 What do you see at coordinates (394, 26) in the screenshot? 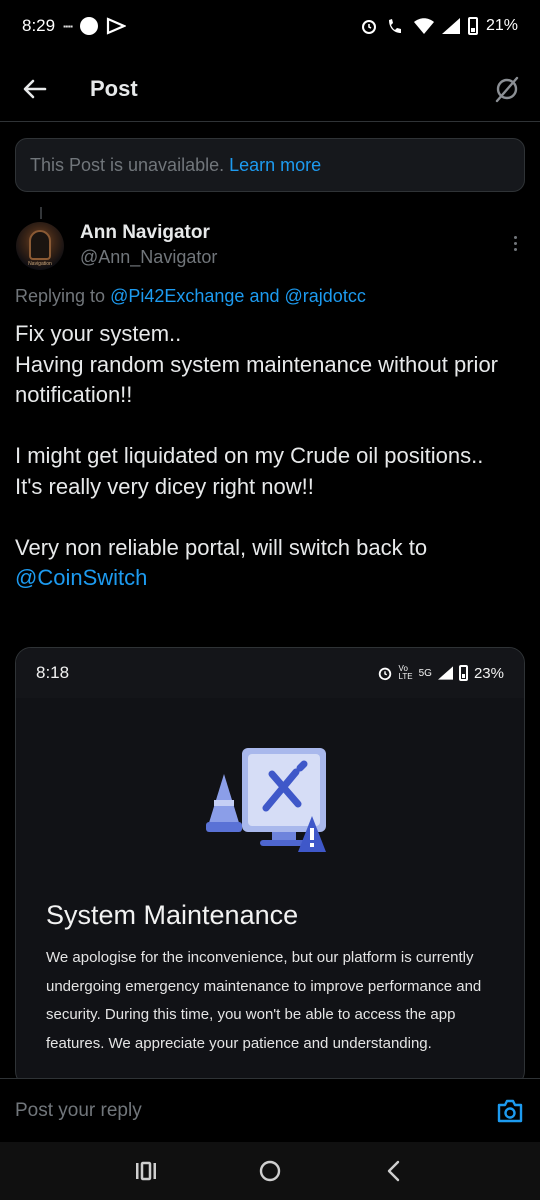
I see `wifi-call-icon` at bounding box center [394, 26].